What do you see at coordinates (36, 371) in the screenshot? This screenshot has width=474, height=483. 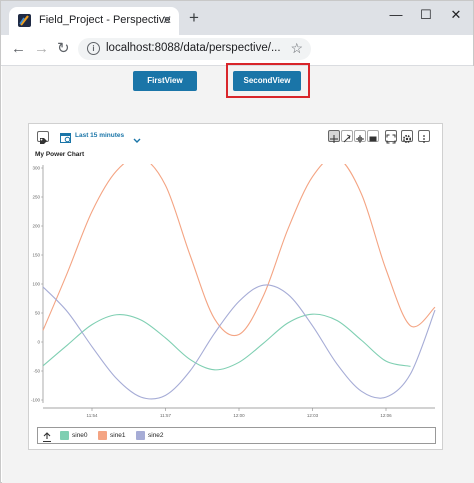 I see `y-tick-label: -50` at bounding box center [36, 371].